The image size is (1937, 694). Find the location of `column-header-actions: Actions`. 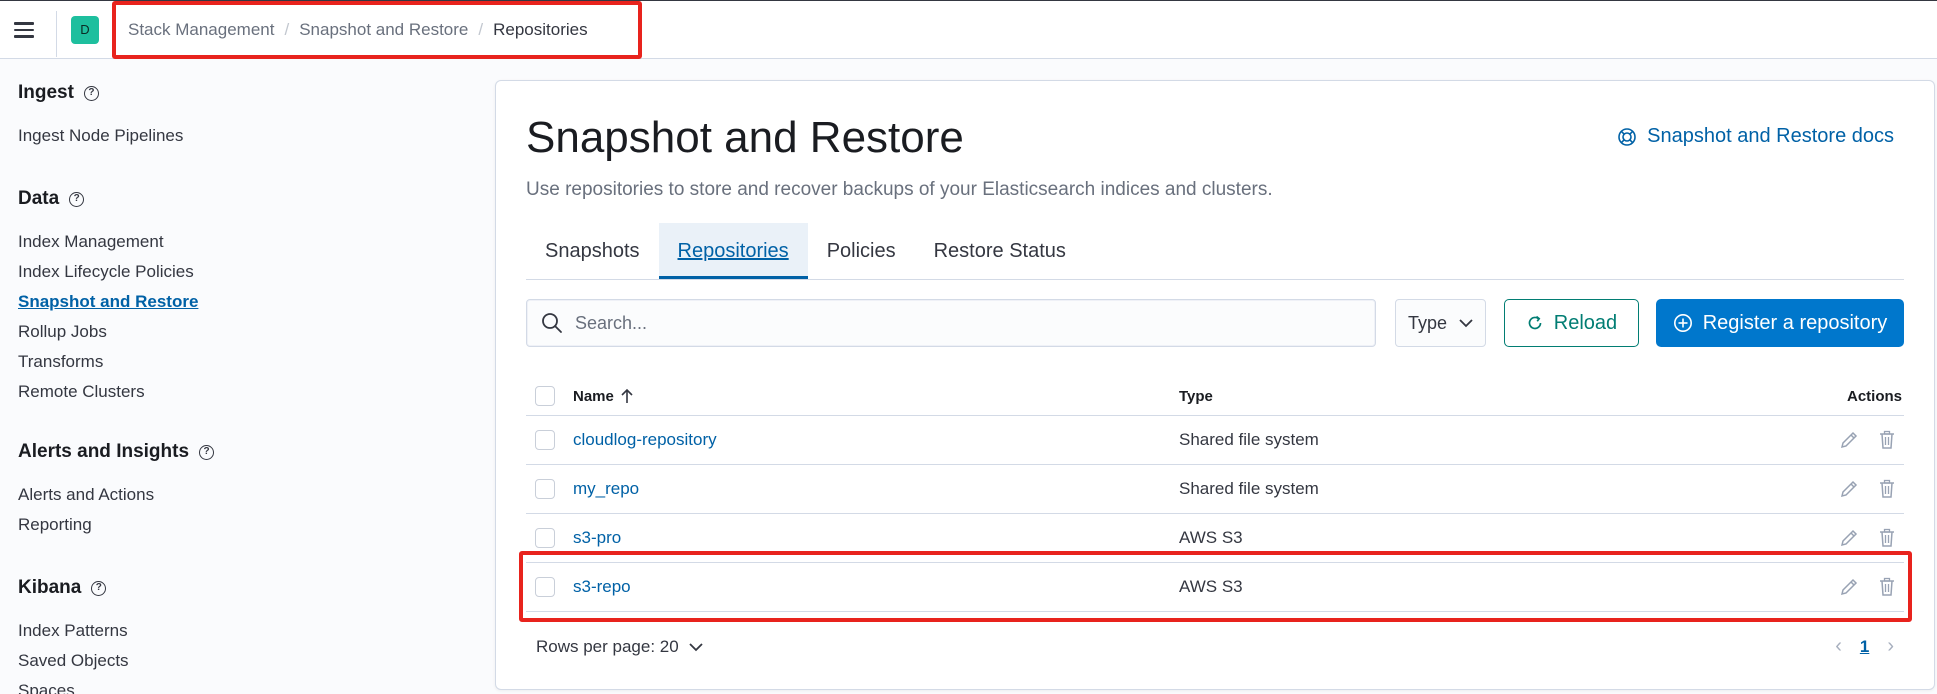

column-header-actions: Actions is located at coordinates (1874, 396).